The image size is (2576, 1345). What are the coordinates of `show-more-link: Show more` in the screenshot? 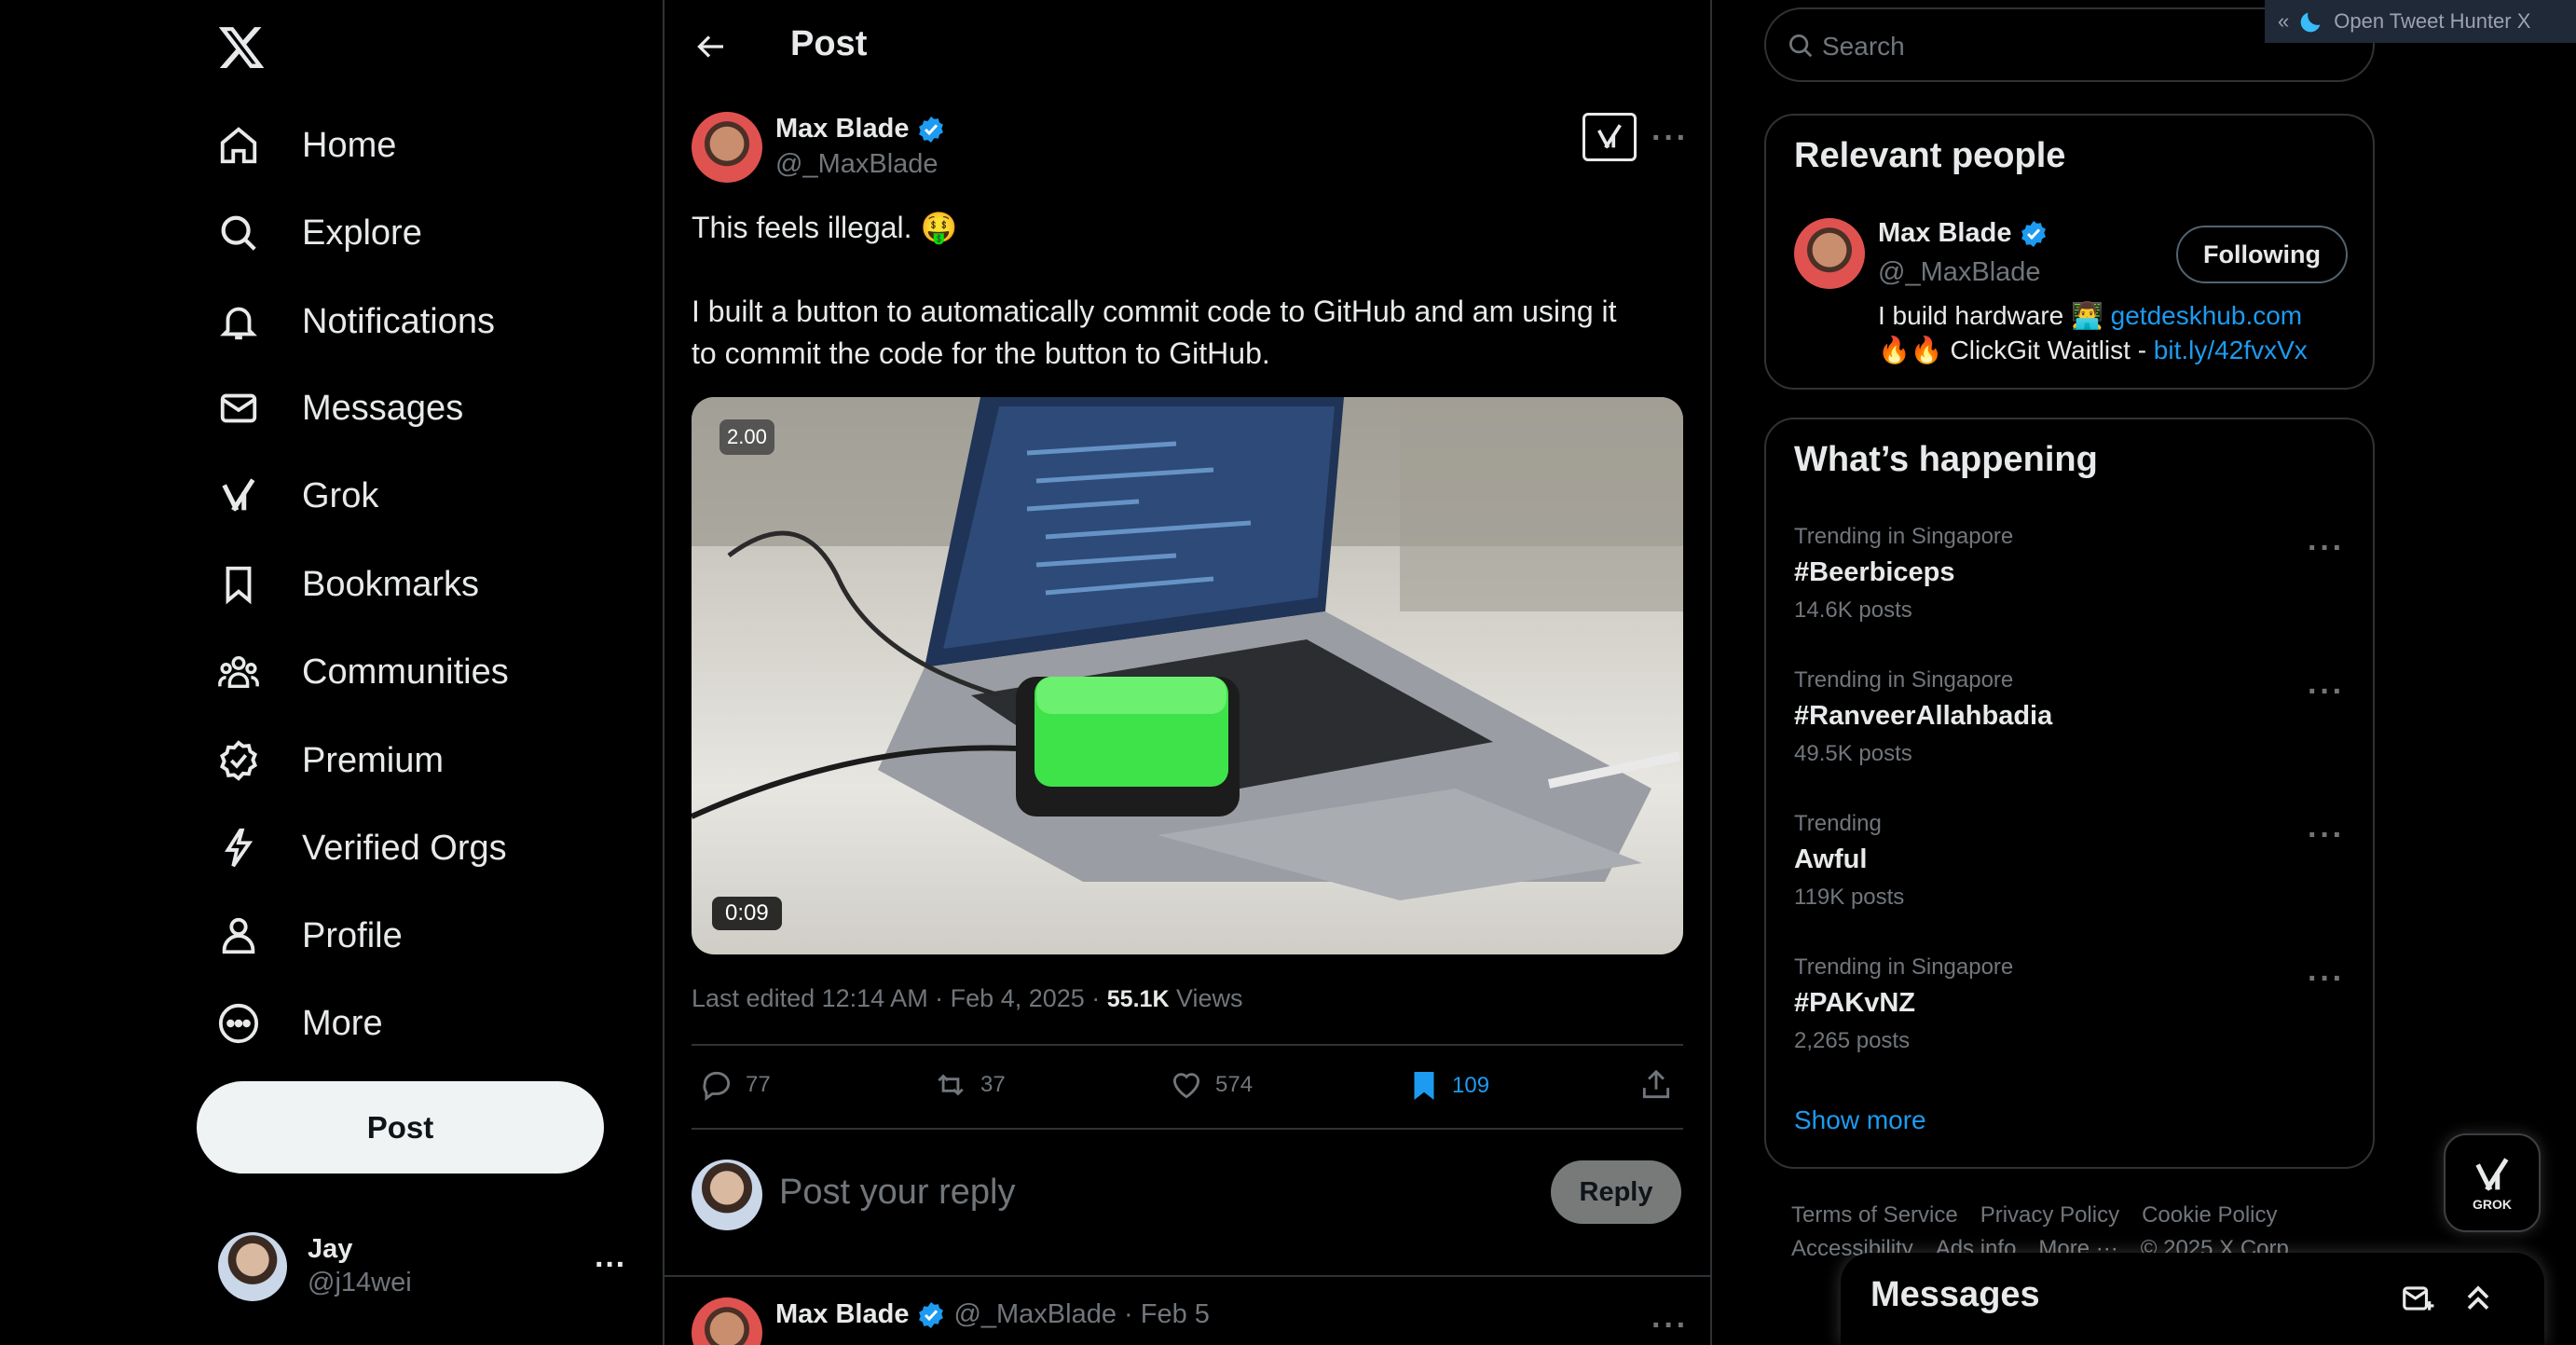 It's located at (1860, 1120).